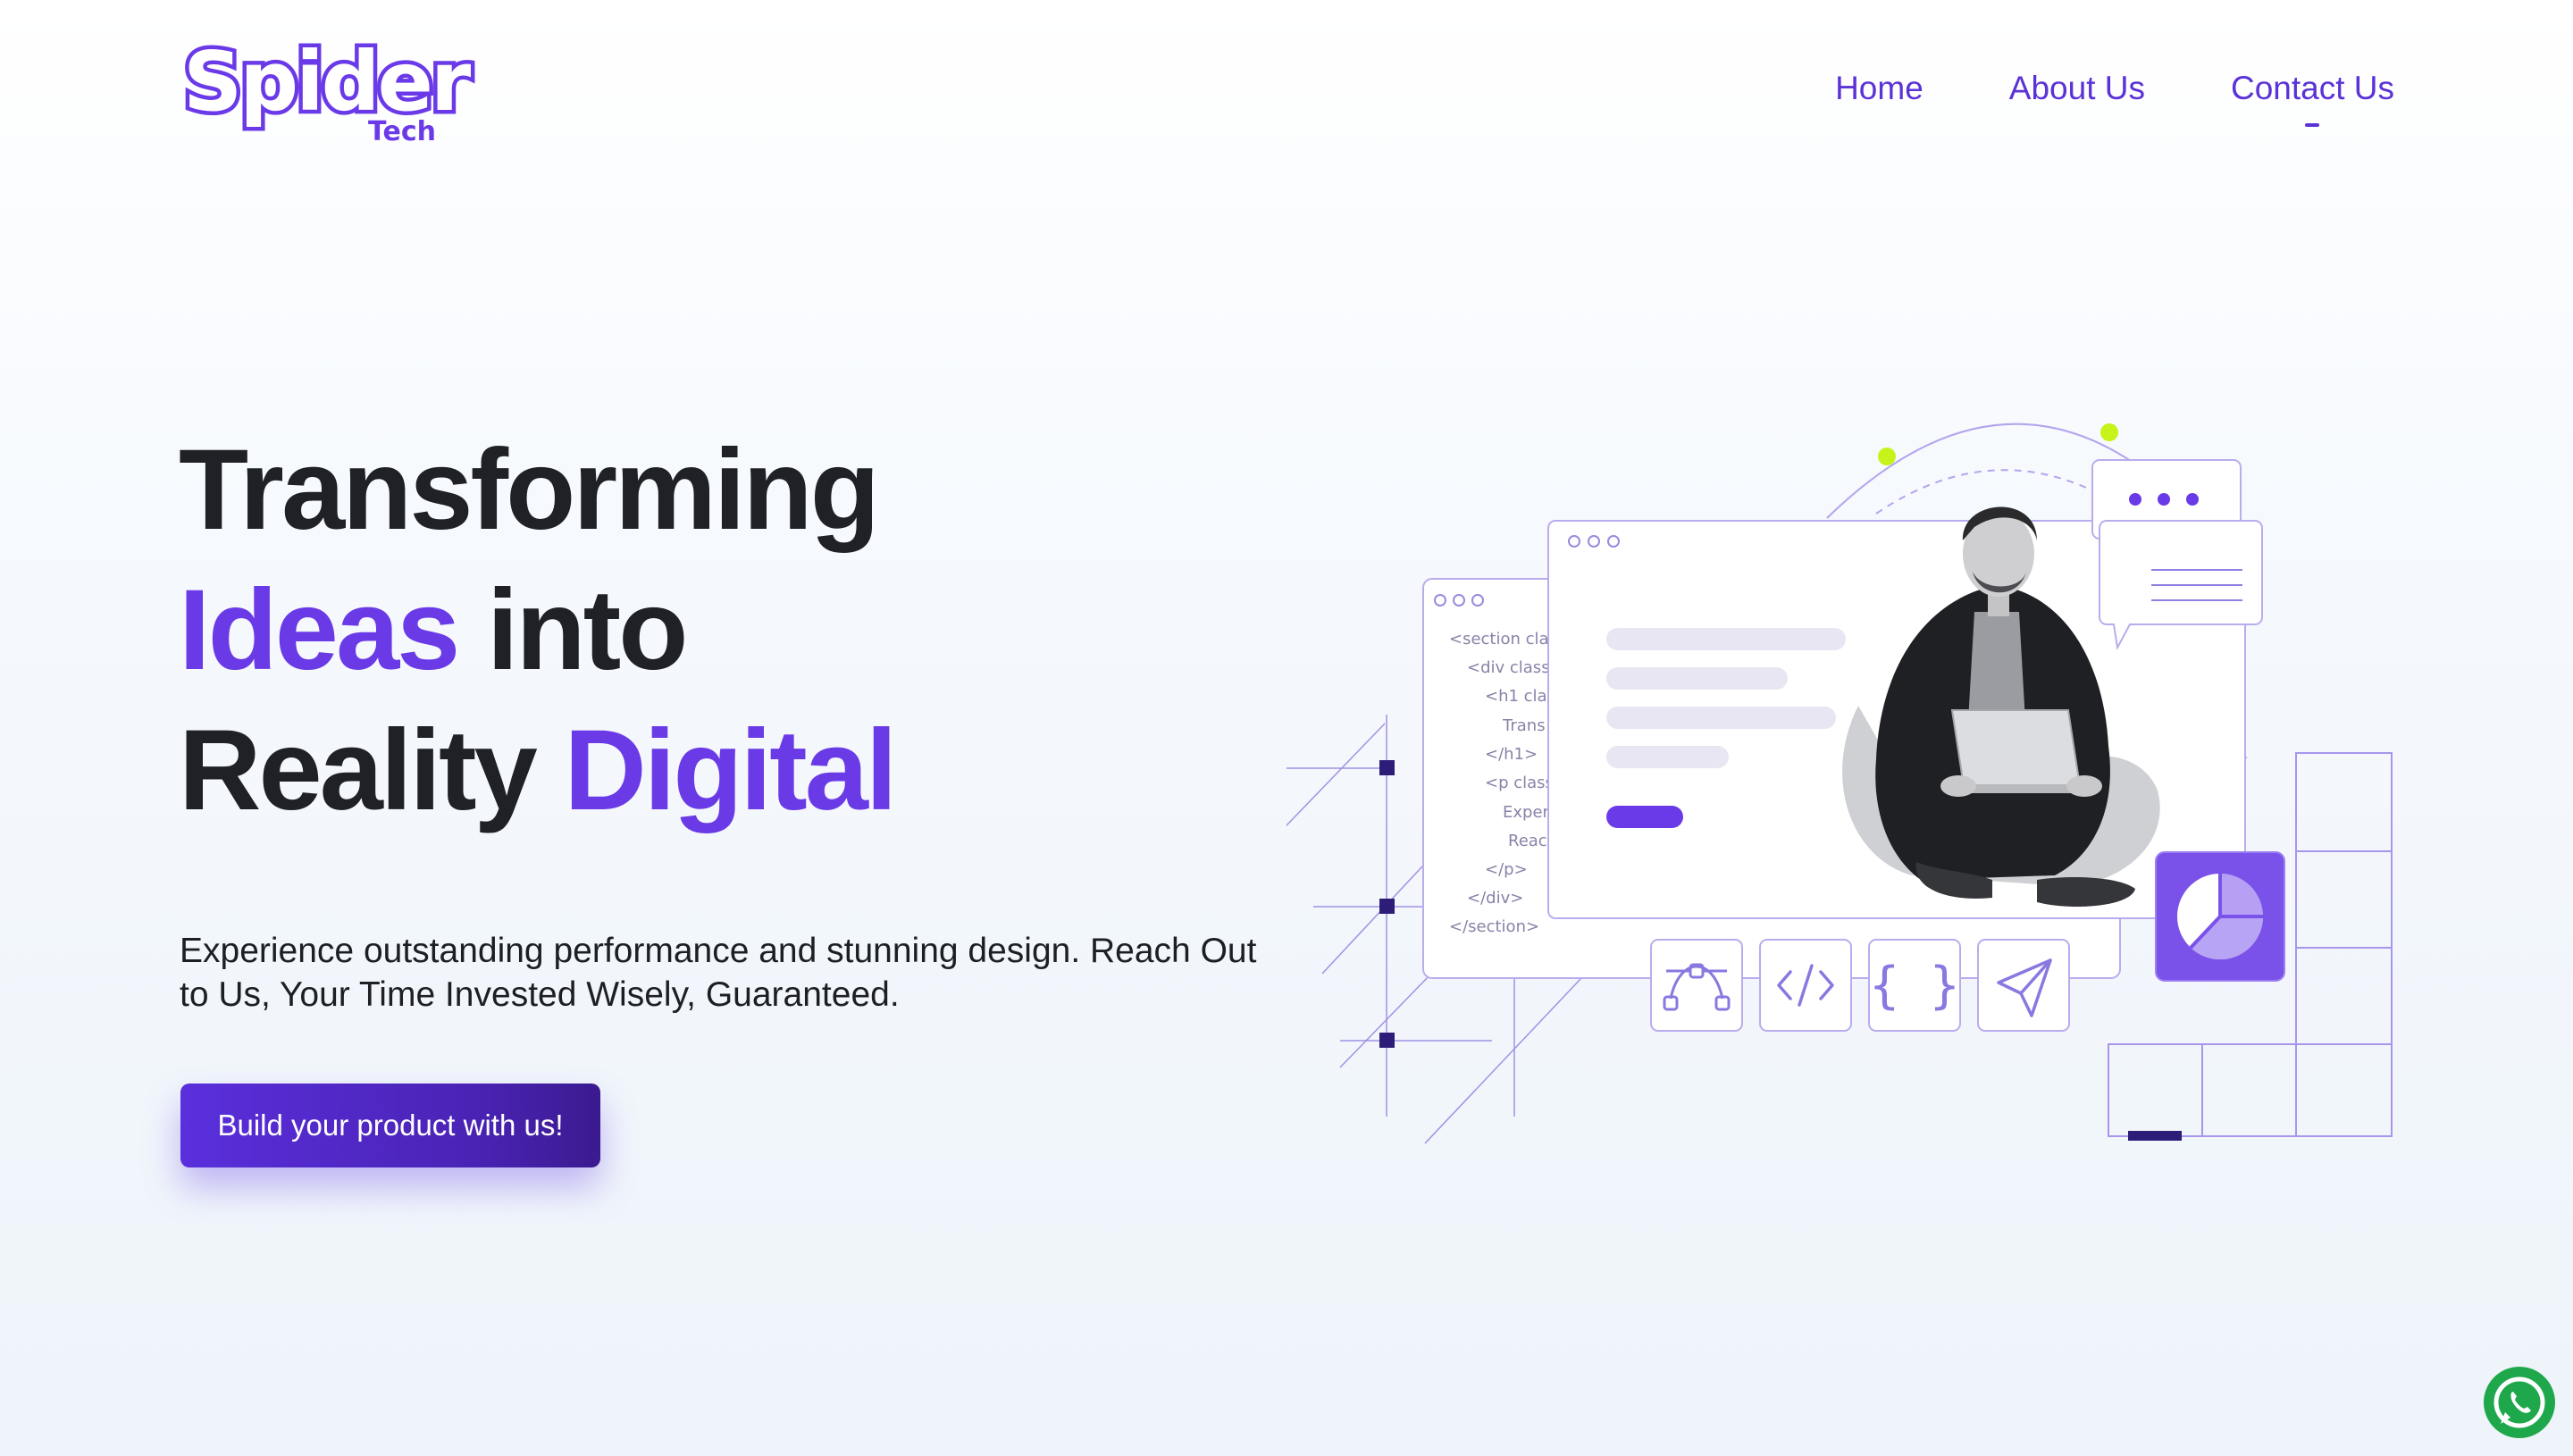  I want to click on svg-text: <p class, so click(1519, 783).